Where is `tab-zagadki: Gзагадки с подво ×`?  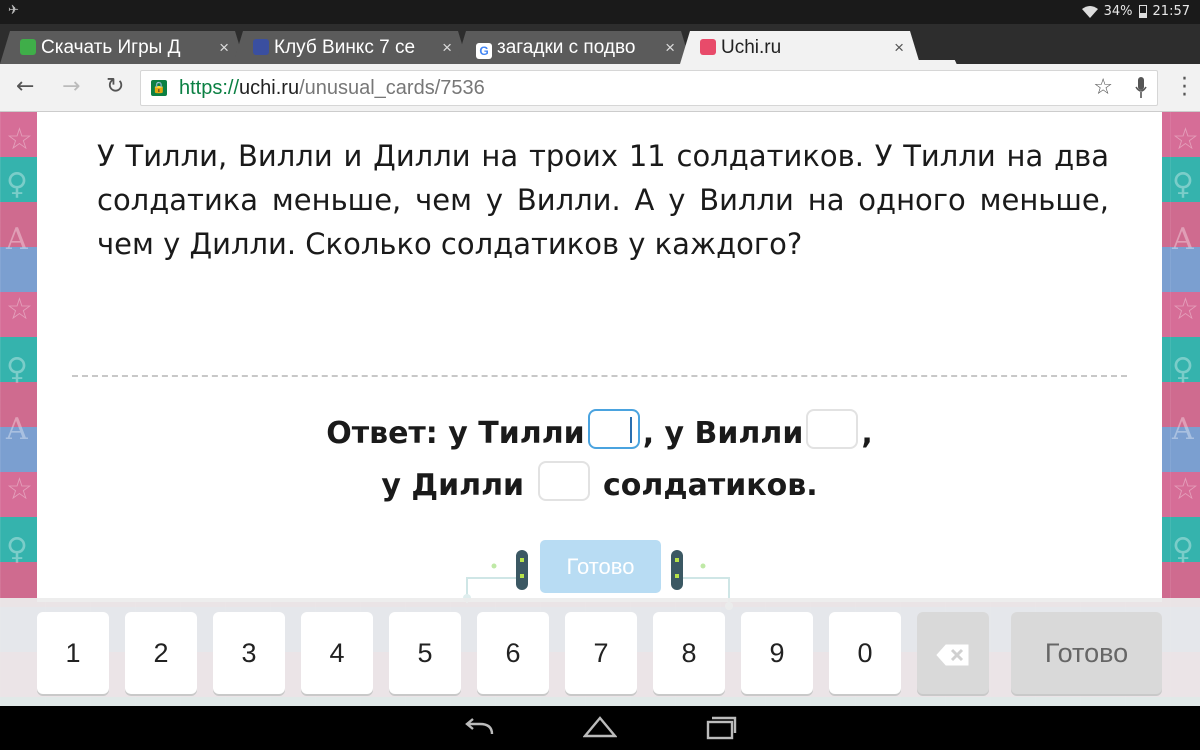 tab-zagadki: Gзагадки с подво × is located at coordinates (573, 47).